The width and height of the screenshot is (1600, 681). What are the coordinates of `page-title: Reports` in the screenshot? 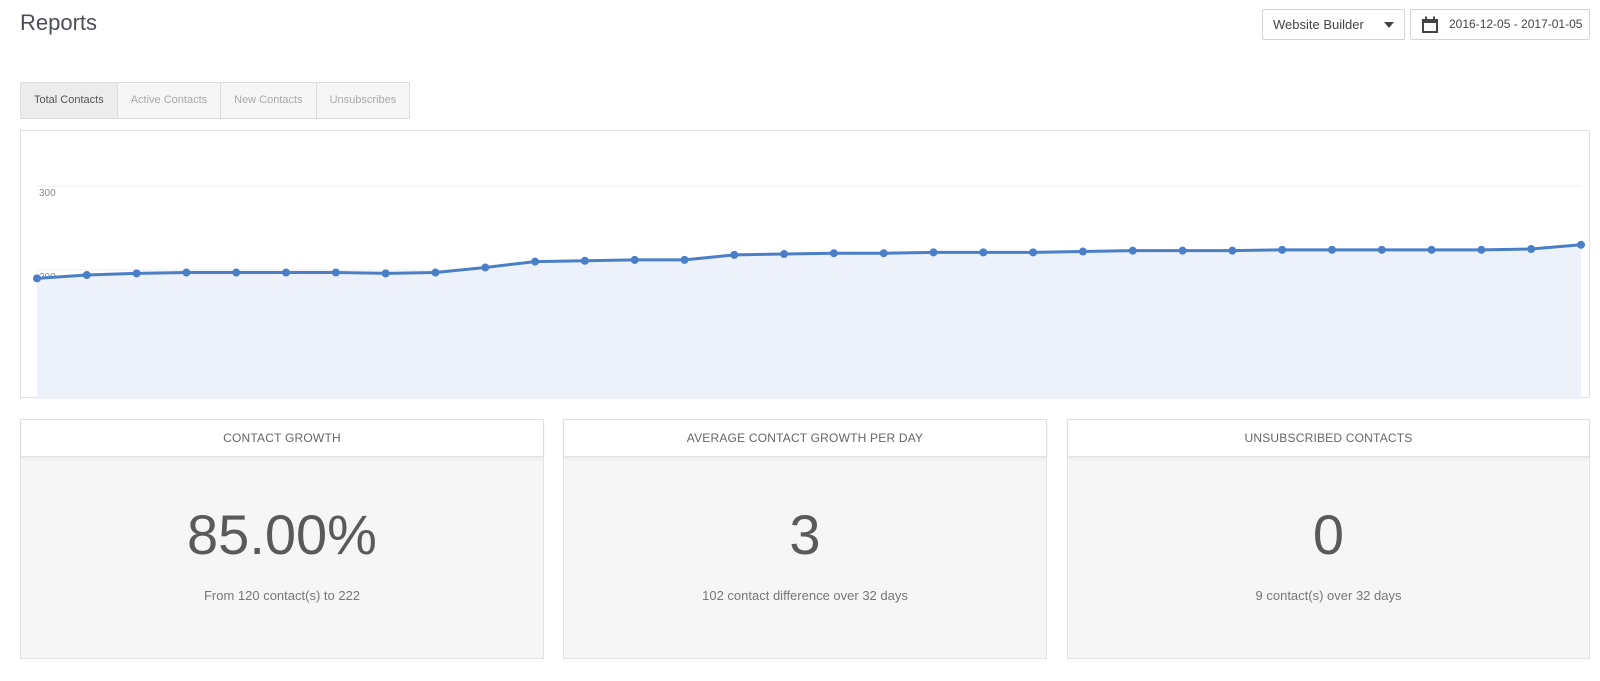 It's located at (59, 22).